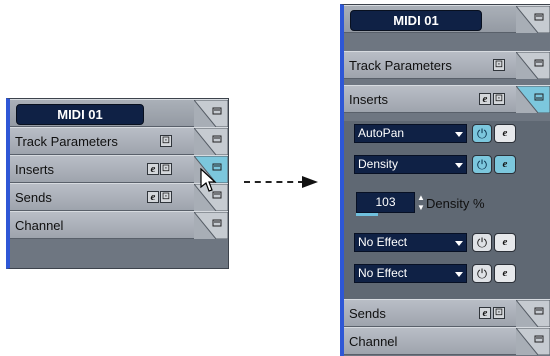 The width and height of the screenshot is (550, 356). I want to click on insert-slot-2-select: Density, so click(410, 164).